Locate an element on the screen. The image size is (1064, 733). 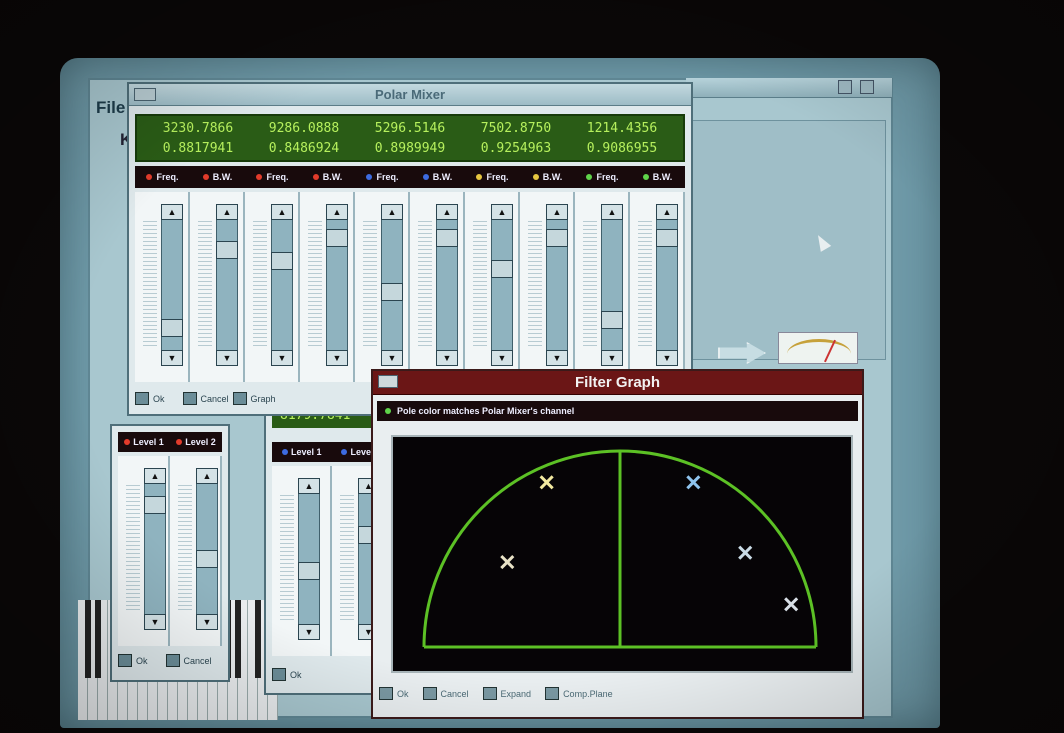
polar-mixer-titlebar: Polar Mixer is located at coordinates (410, 95).